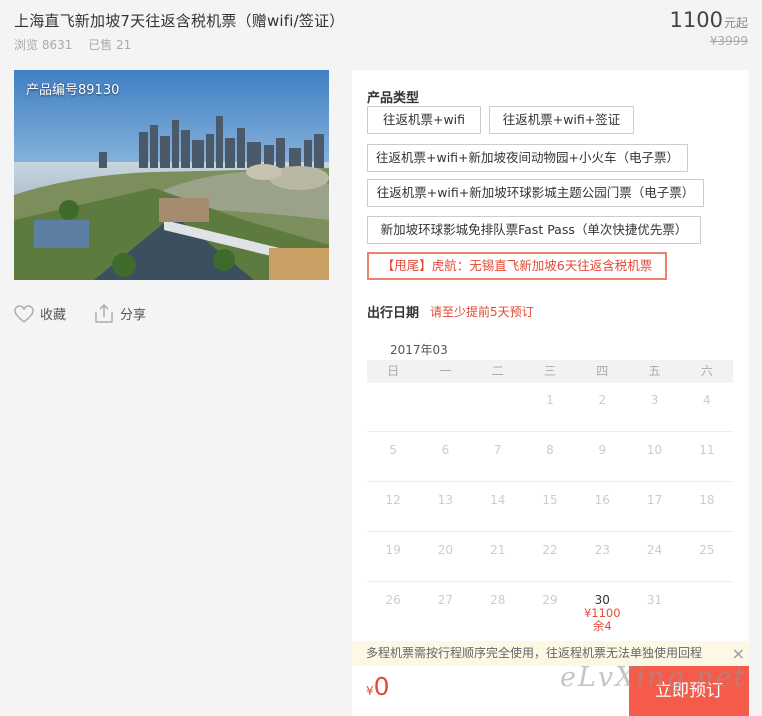 The height and width of the screenshot is (716, 762). I want to click on share-label: 分享, so click(133, 315).